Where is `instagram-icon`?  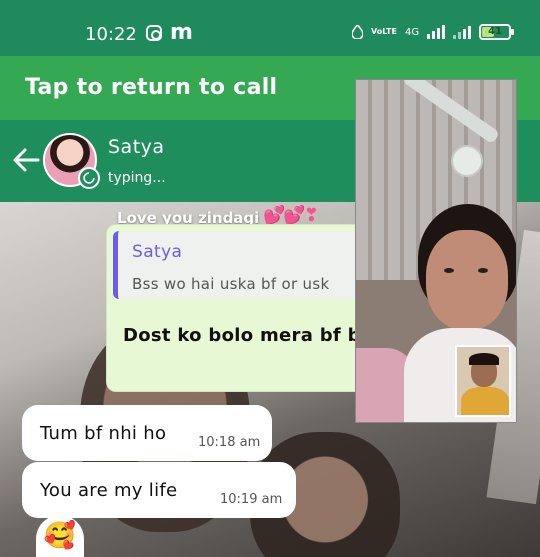 instagram-icon is located at coordinates (154, 33).